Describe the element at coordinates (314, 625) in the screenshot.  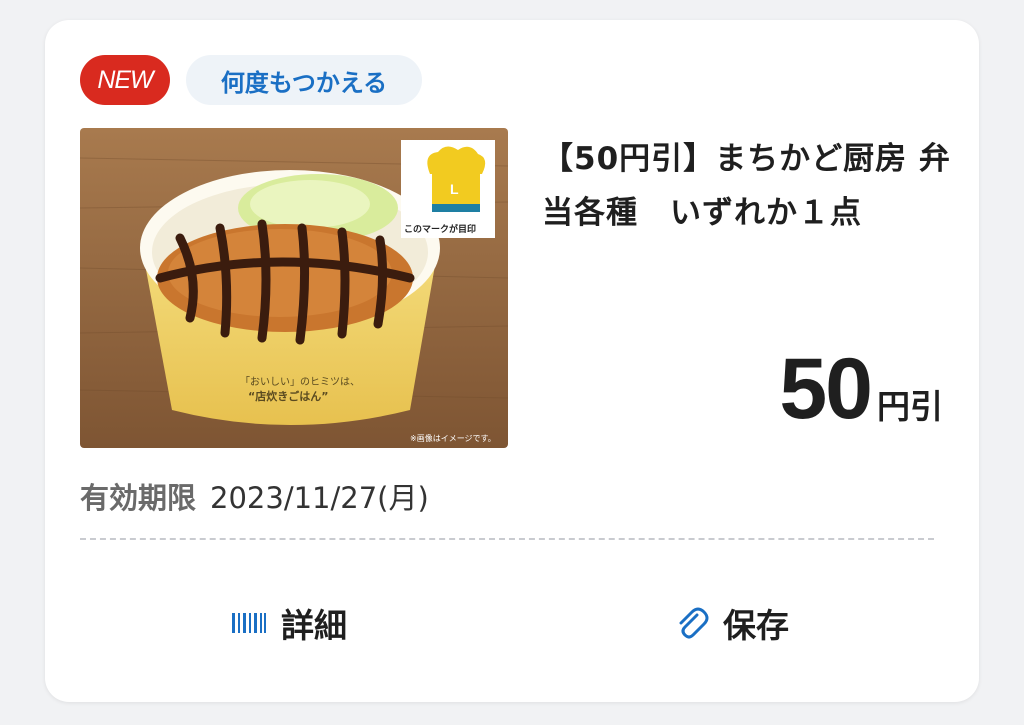
I see `detail-button-label: 詳細` at that location.